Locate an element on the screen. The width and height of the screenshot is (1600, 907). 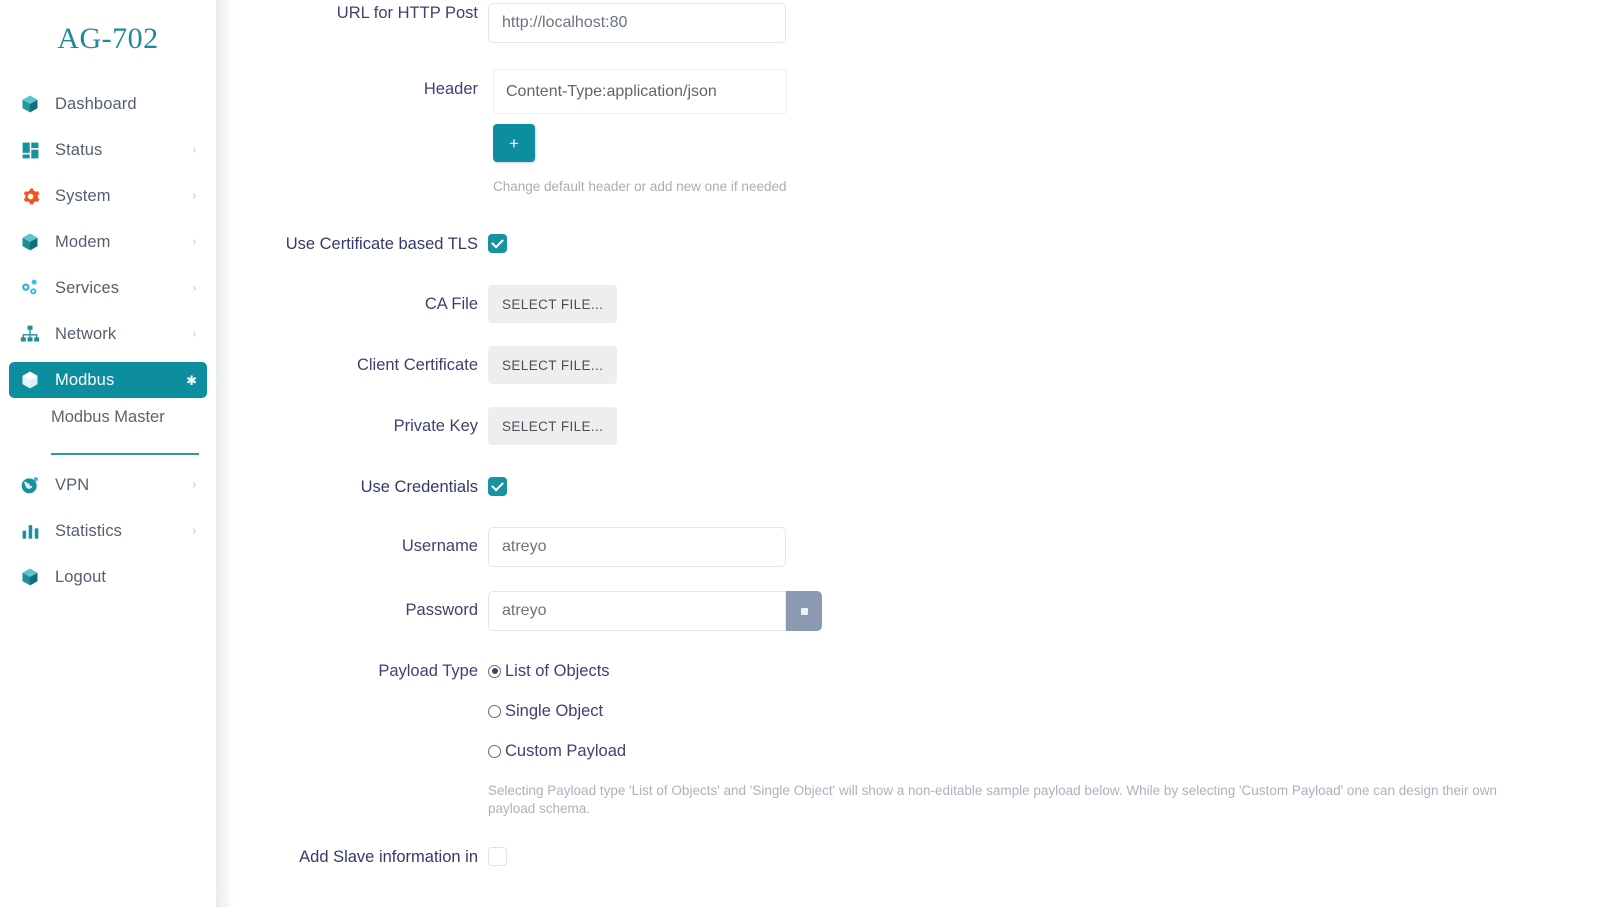
field-row-url: URL for HTTP Post is located at coordinates (501, 23).